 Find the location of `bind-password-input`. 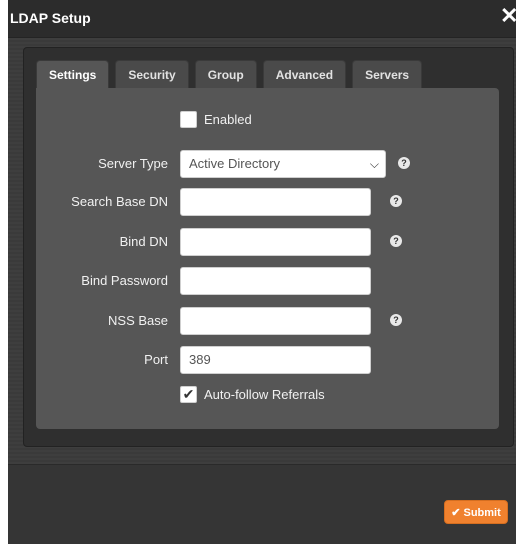

bind-password-input is located at coordinates (275, 281).